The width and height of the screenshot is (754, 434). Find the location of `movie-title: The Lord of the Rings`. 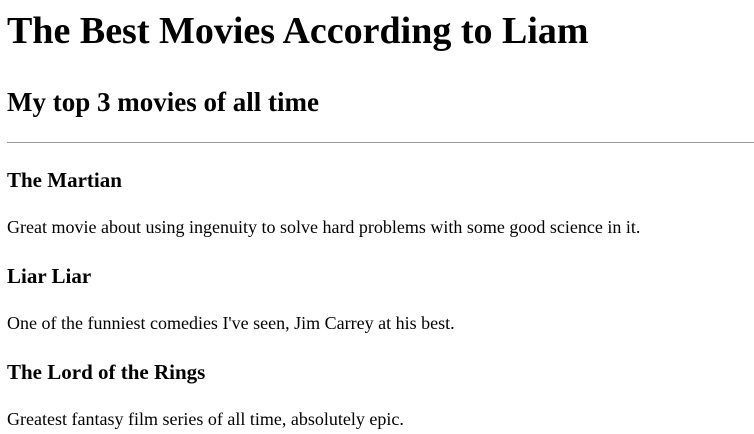

movie-title: The Lord of the Rings is located at coordinates (106, 372).